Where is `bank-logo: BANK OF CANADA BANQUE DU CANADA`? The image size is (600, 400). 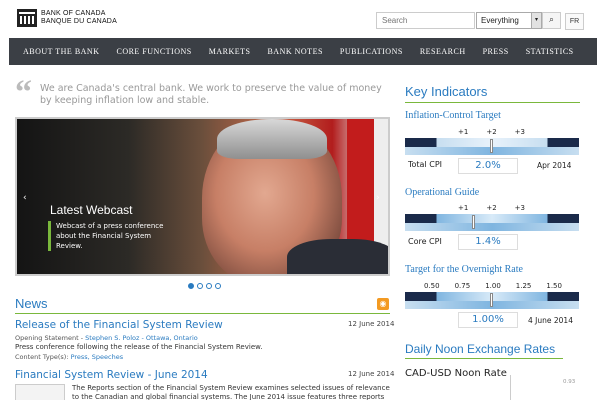
bank-logo: BANK OF CANADA BANQUE DU CANADA is located at coordinates (67, 18).